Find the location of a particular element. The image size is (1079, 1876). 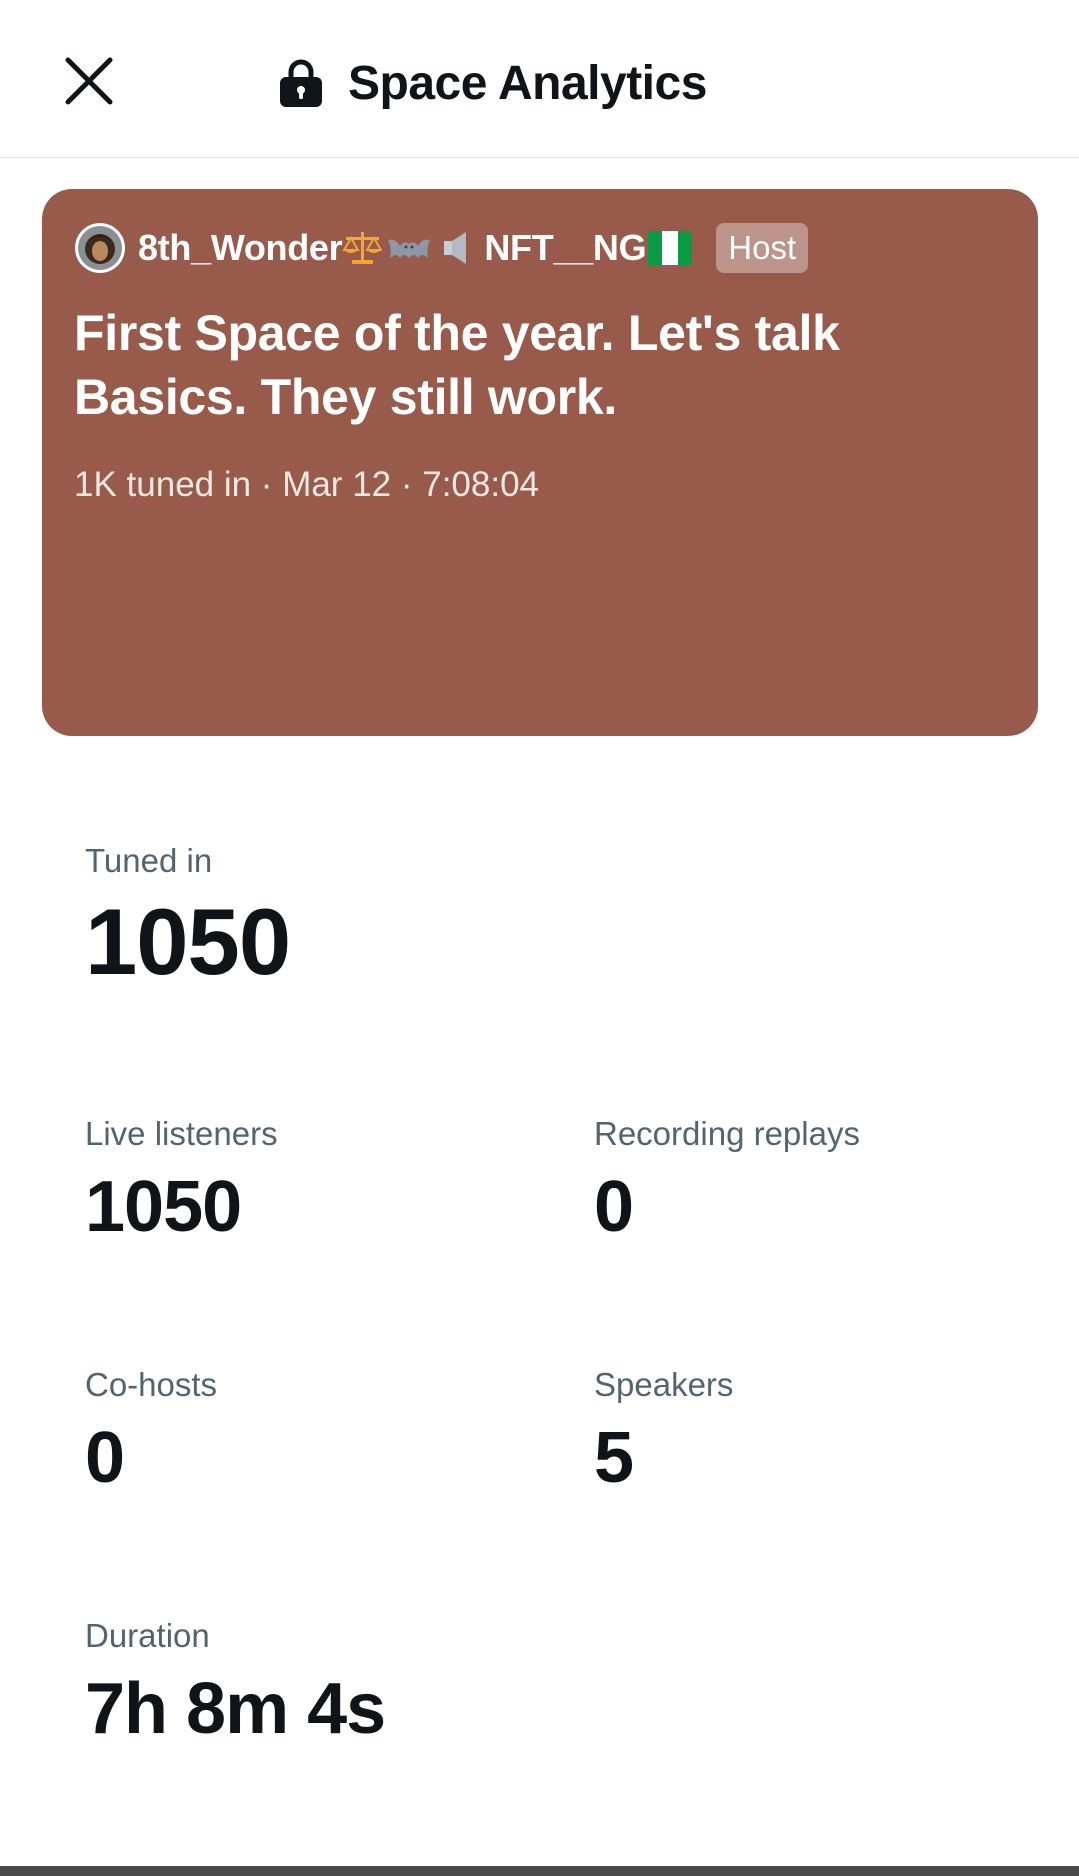

host-name-suffix: NFT__NG is located at coordinates (565, 247).